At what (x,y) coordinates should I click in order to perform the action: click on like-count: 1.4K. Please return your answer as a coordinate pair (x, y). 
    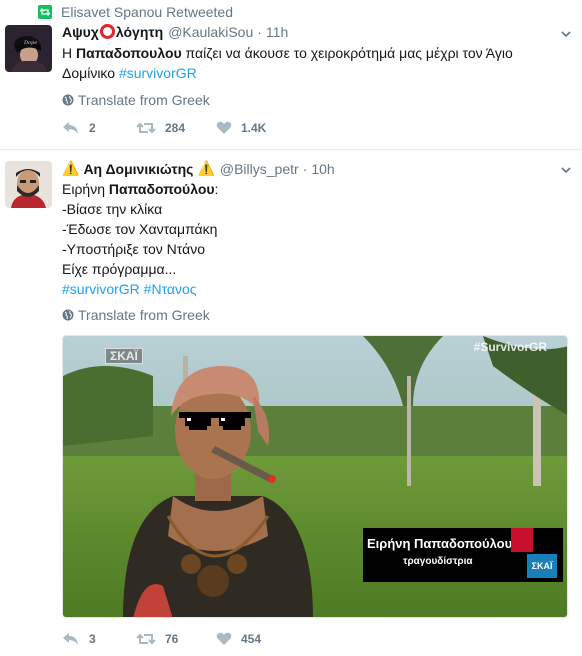
    Looking at the image, I should click on (254, 128).